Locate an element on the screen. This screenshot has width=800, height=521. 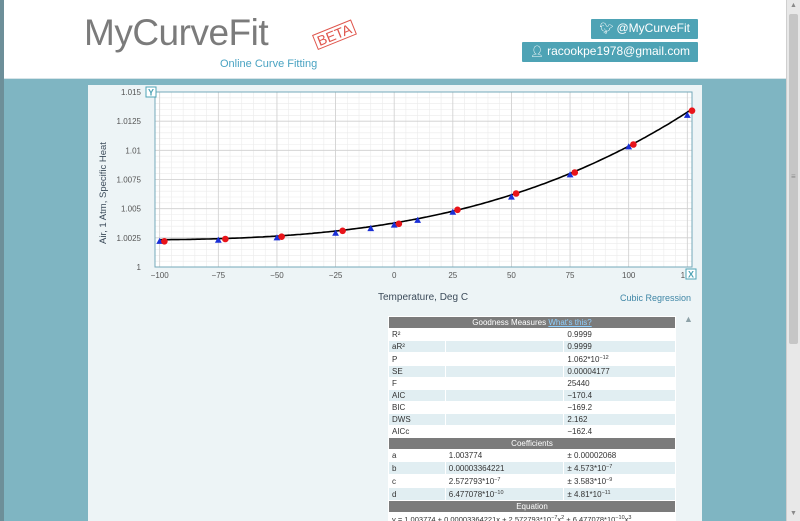
coefficient-name: d is located at coordinates (417, 494).